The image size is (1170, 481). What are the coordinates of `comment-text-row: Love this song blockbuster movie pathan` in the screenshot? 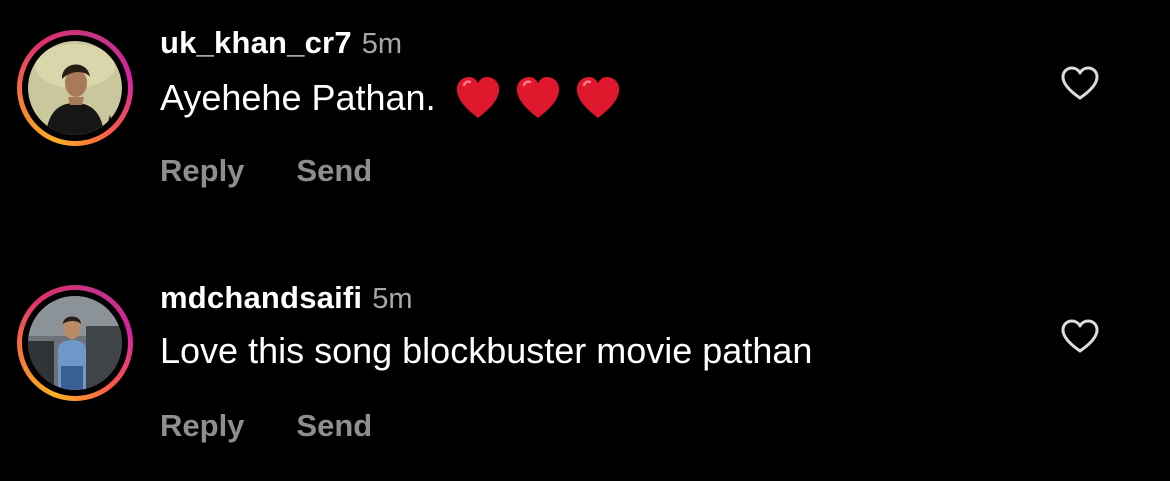 It's located at (486, 351).